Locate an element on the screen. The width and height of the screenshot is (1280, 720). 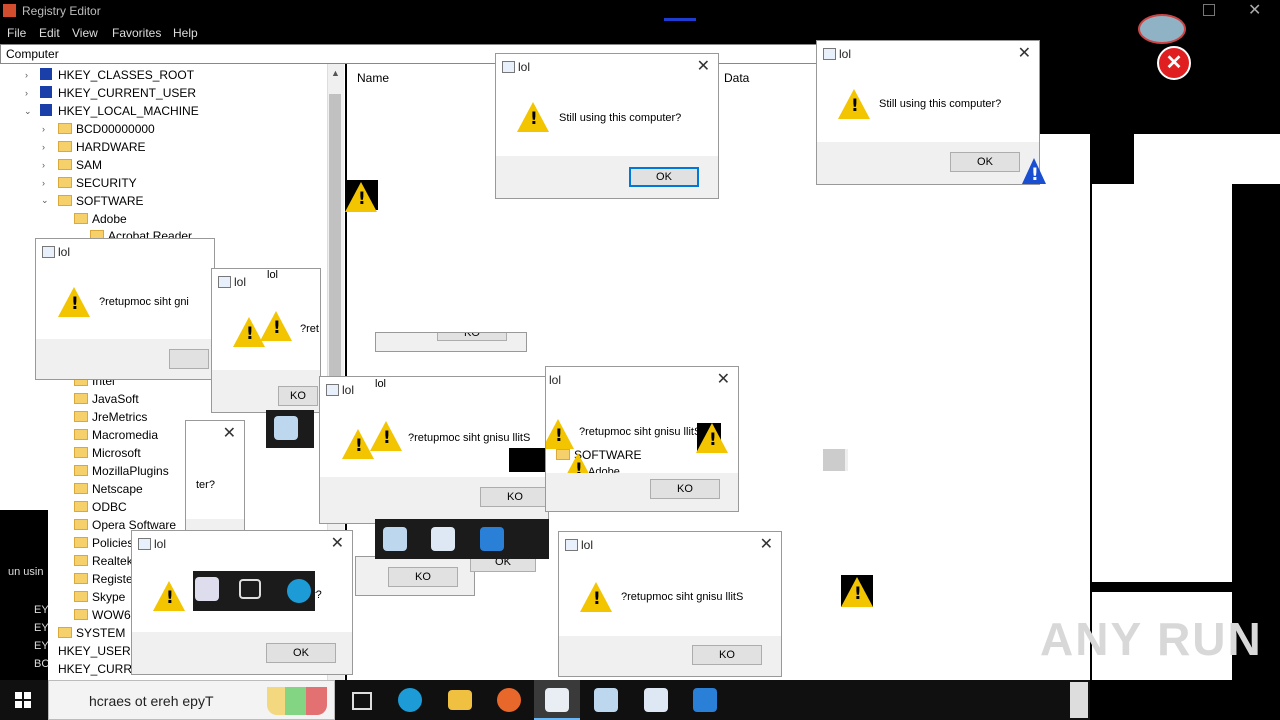
taskbar-scrollbar is located at coordinates (1079, 700).